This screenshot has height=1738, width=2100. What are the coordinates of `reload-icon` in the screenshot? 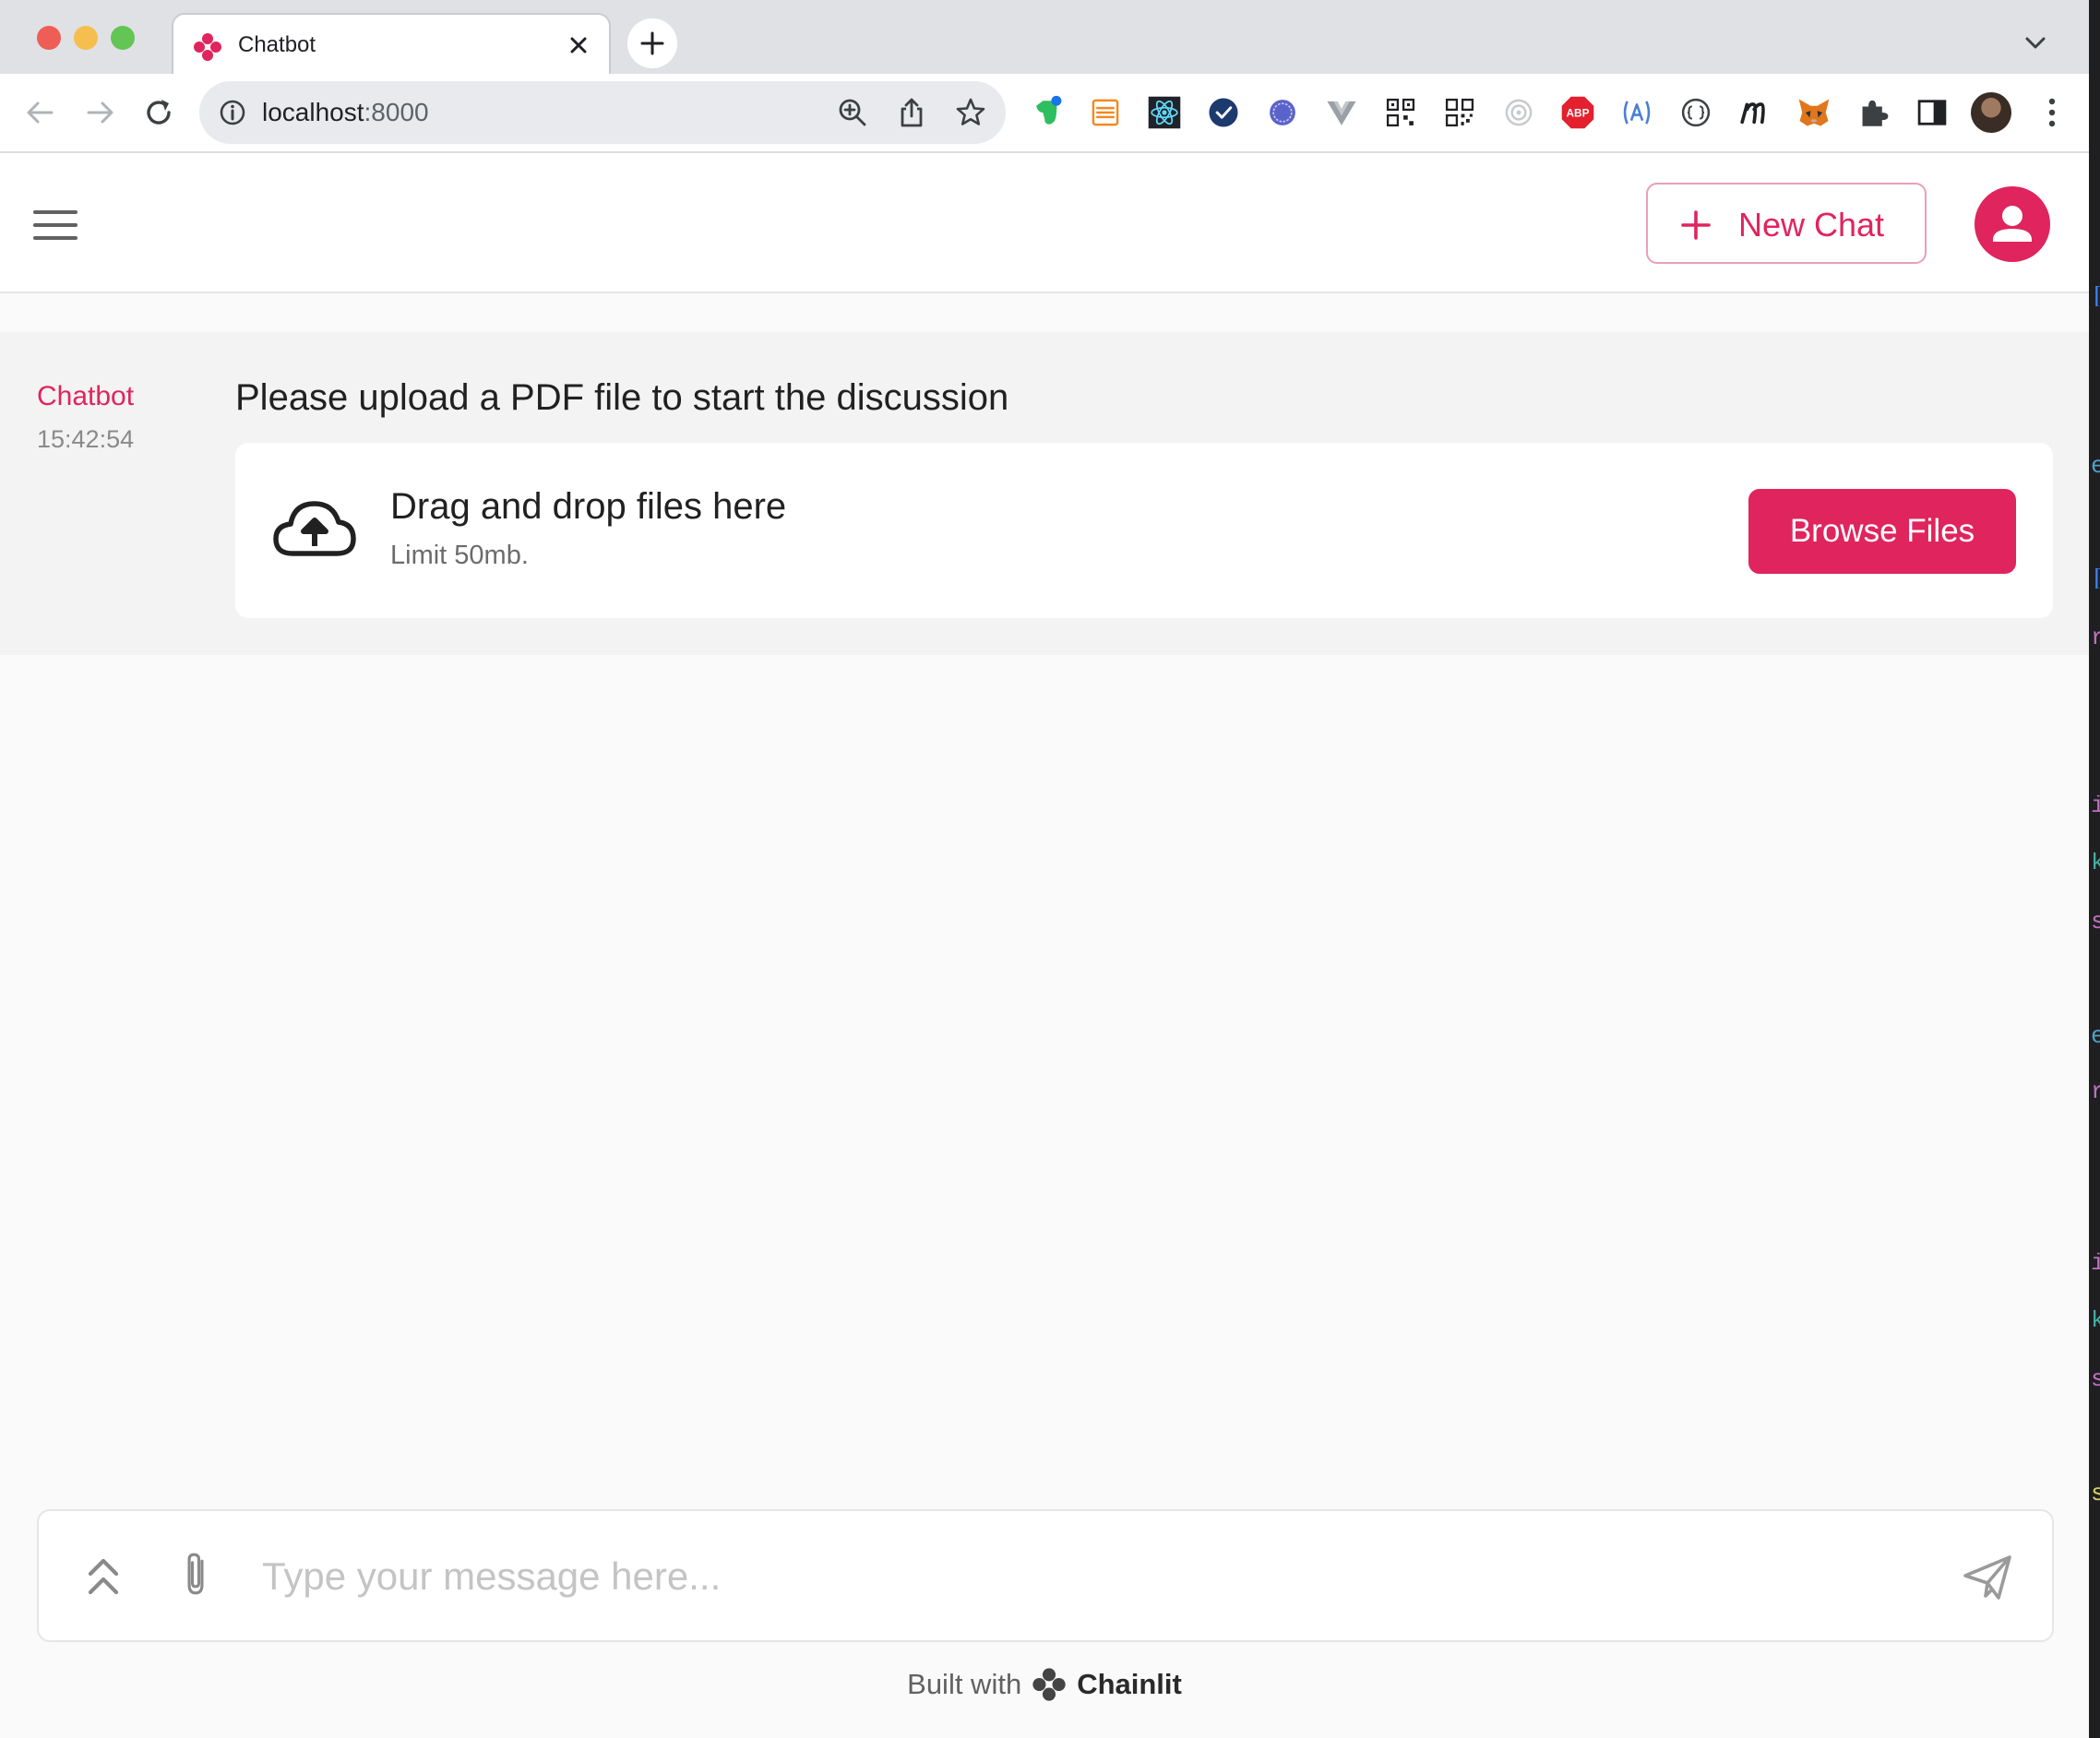 It's located at (158, 112).